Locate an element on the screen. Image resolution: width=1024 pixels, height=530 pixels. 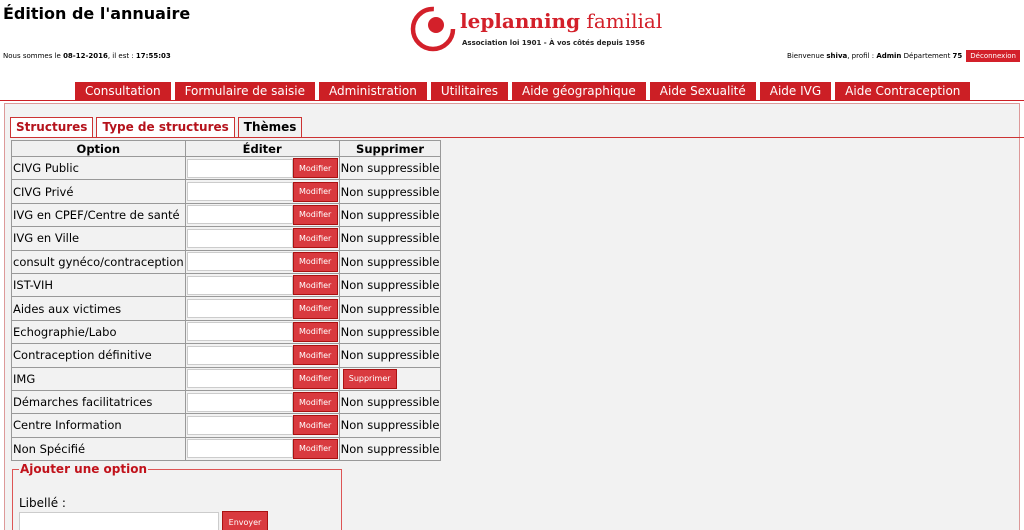
menu-item-administration: Administration is located at coordinates (373, 91).